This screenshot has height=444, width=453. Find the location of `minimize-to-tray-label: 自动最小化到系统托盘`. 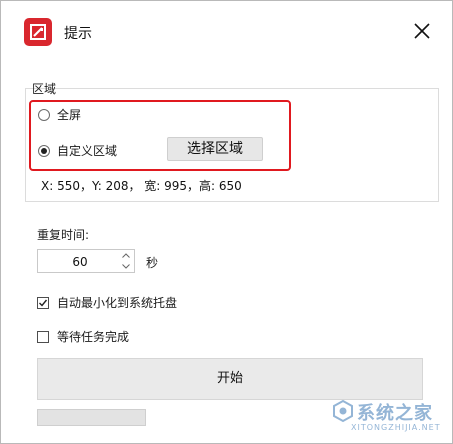

minimize-to-tray-label: 自动最小化到系统托盘 is located at coordinates (117, 303).